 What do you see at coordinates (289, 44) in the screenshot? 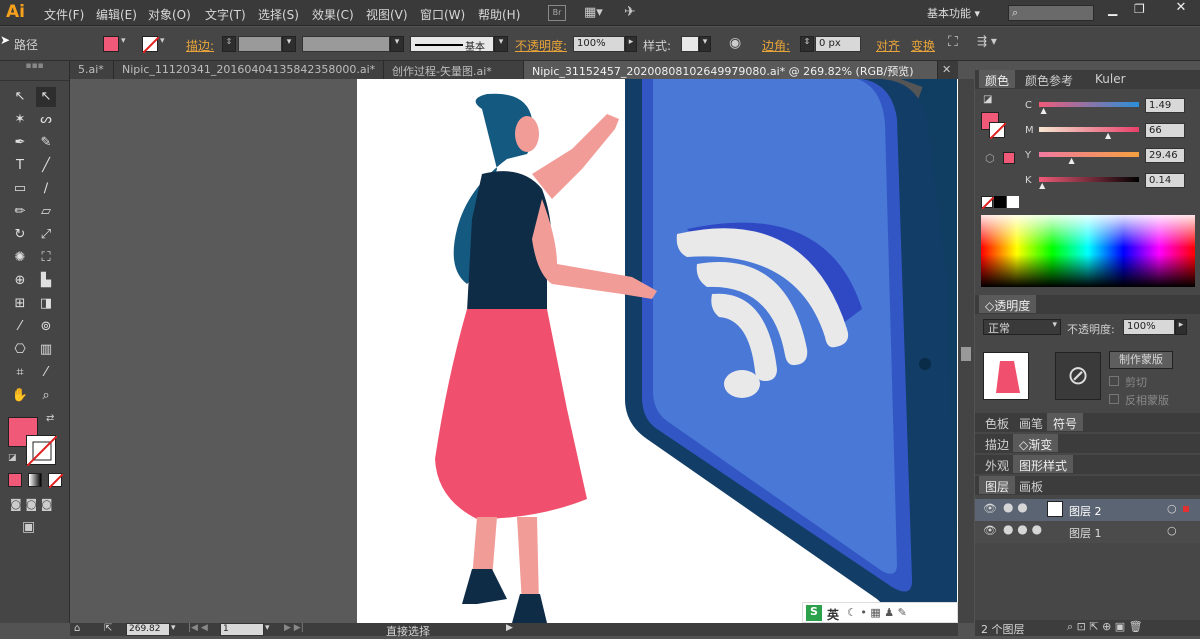
I see `stroke-weight-dropdown: ▾` at bounding box center [289, 44].